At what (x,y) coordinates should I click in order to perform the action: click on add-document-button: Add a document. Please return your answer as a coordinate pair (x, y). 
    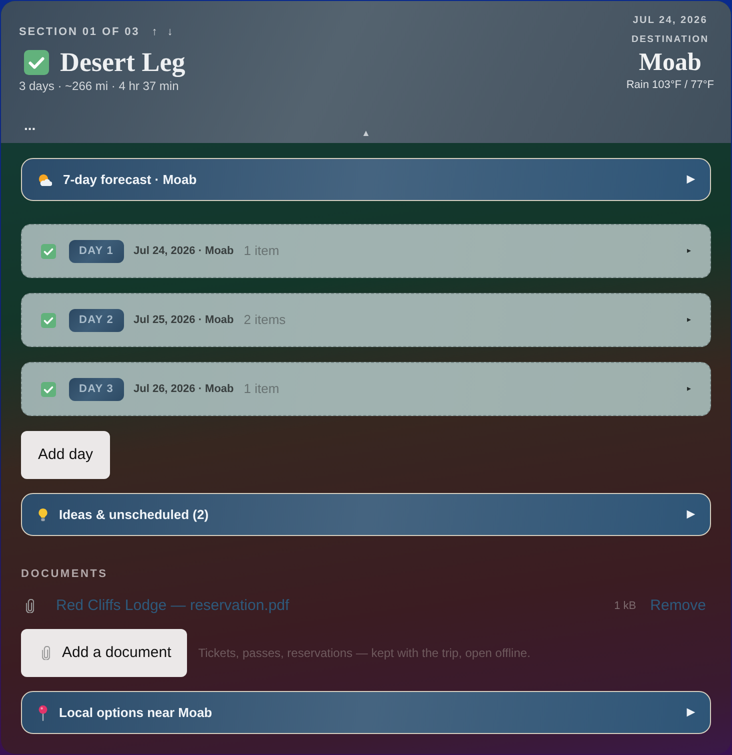
    Looking at the image, I should click on (104, 653).